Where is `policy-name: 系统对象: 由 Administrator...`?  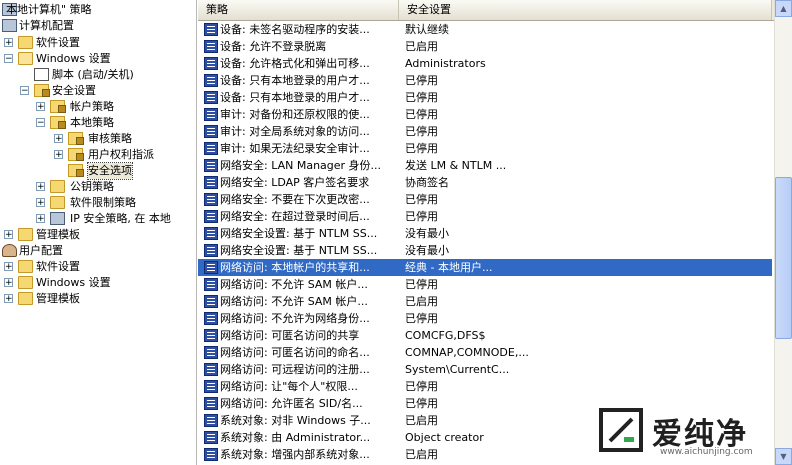 policy-name: 系统对象: 由 Administrator... is located at coordinates (295, 437).